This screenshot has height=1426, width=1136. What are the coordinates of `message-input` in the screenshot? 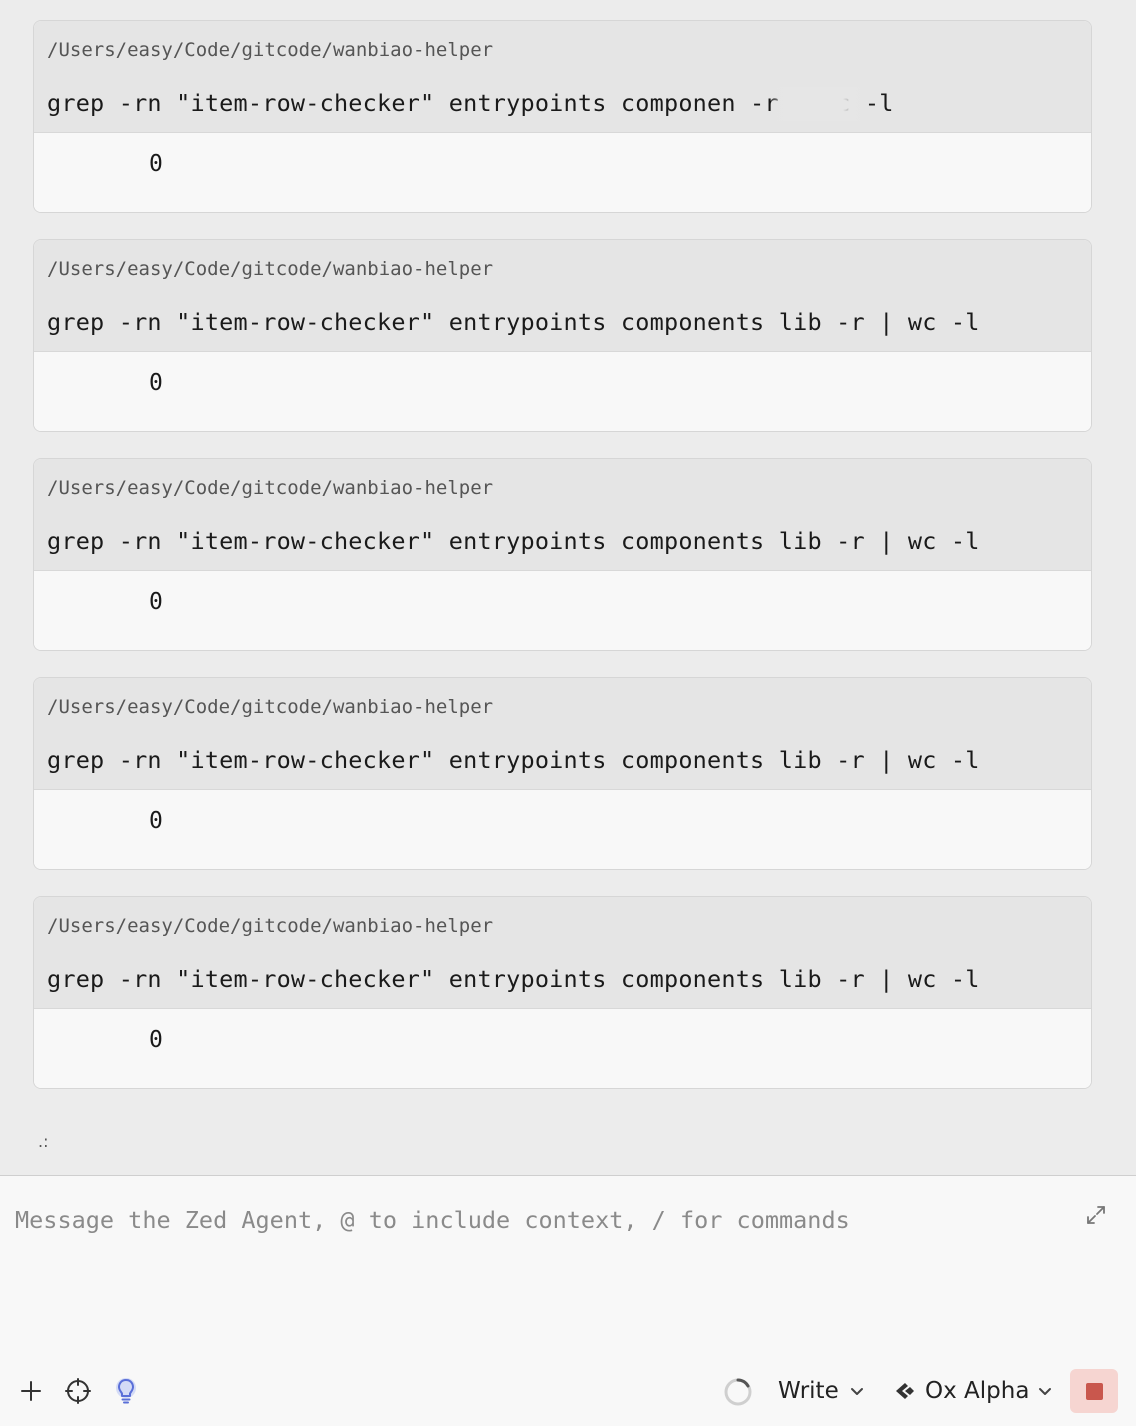 It's located at (535, 1220).